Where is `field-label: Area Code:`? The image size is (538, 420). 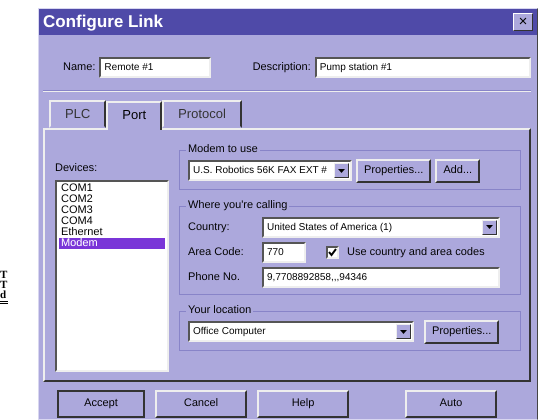 field-label: Area Code: is located at coordinates (216, 252).